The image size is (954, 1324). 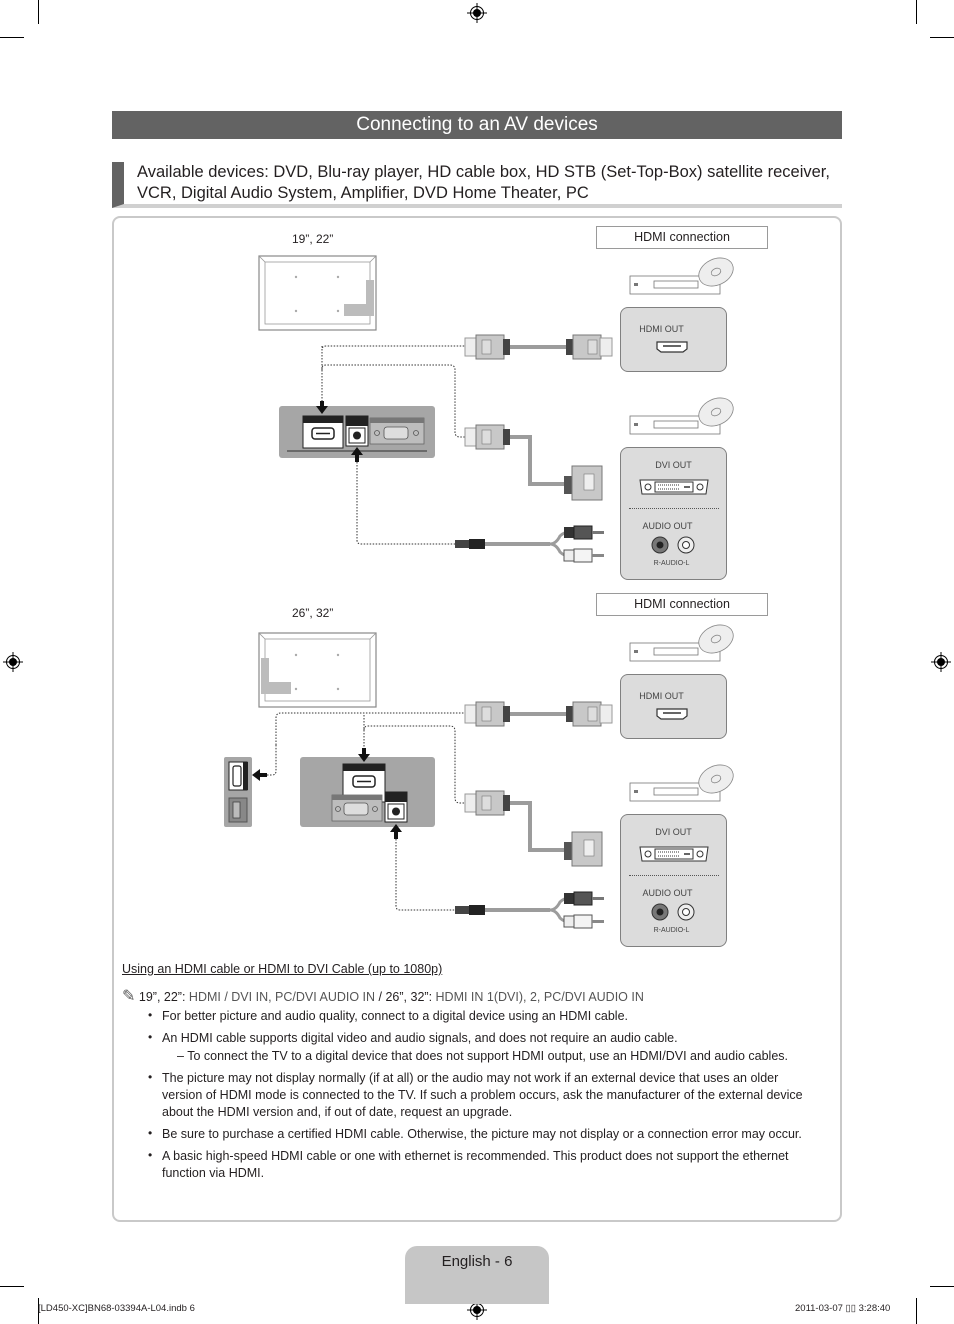 What do you see at coordinates (162, 997) in the screenshot?
I see `note-model-1: 19”, 22”:` at bounding box center [162, 997].